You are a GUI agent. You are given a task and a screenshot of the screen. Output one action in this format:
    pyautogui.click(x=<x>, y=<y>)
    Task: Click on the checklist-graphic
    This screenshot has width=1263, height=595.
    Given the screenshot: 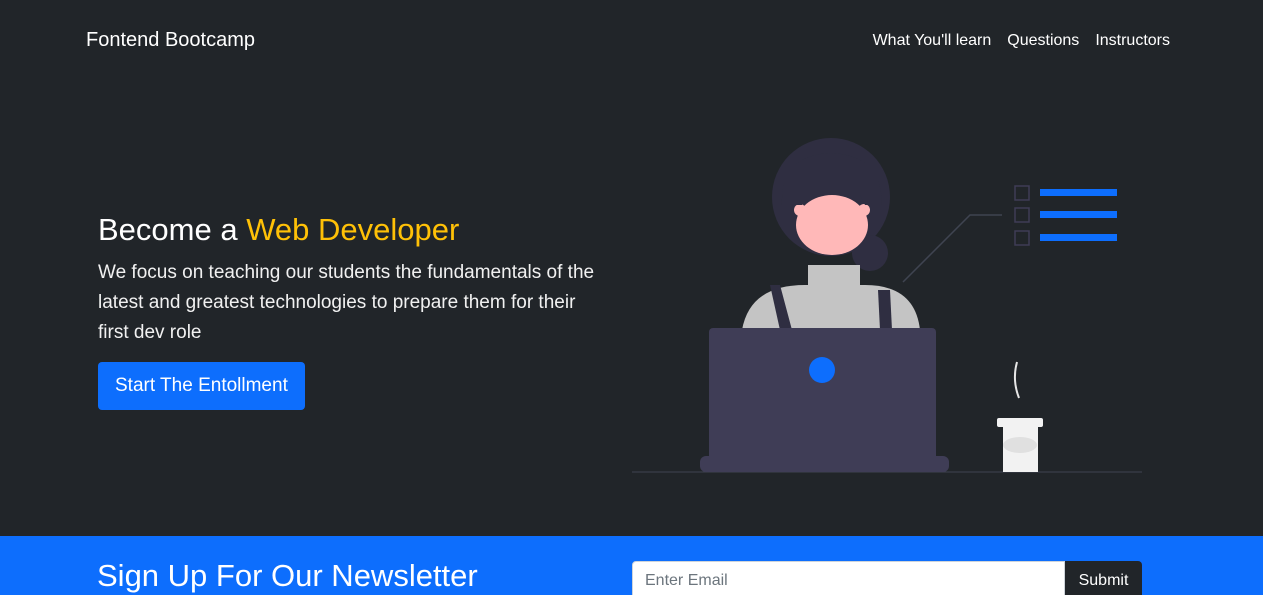 What is the action you would take?
    pyautogui.click(x=1065, y=215)
    